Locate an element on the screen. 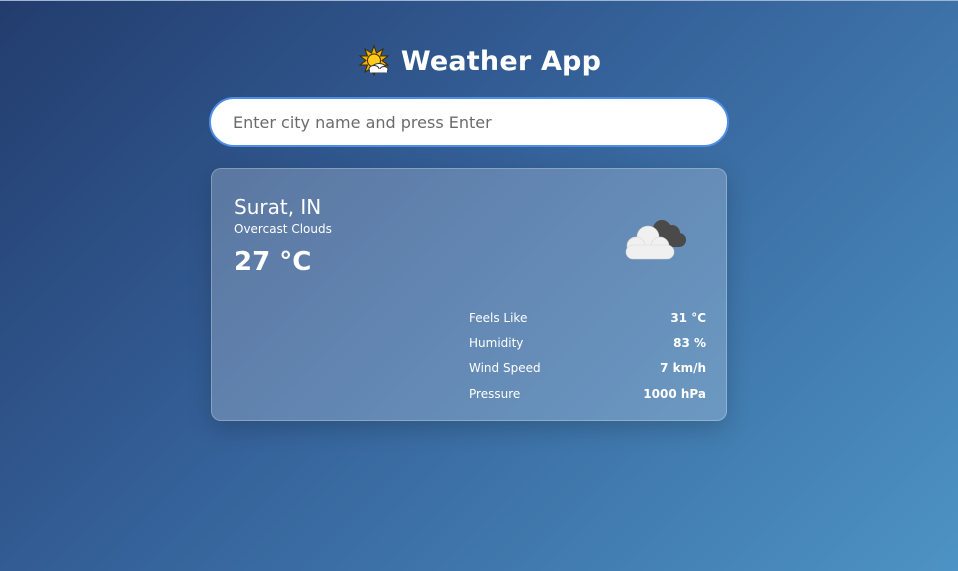 The width and height of the screenshot is (958, 571). window-top-border is located at coordinates (479, 0).